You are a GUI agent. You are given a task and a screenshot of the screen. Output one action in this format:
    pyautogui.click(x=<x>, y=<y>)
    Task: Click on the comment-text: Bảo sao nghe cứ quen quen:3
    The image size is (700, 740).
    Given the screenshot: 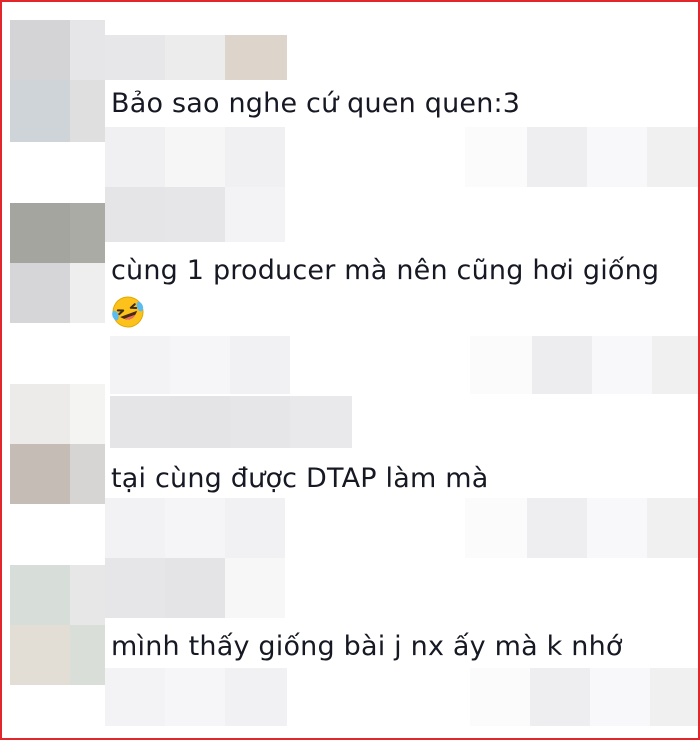 What is the action you would take?
    pyautogui.click(x=316, y=103)
    